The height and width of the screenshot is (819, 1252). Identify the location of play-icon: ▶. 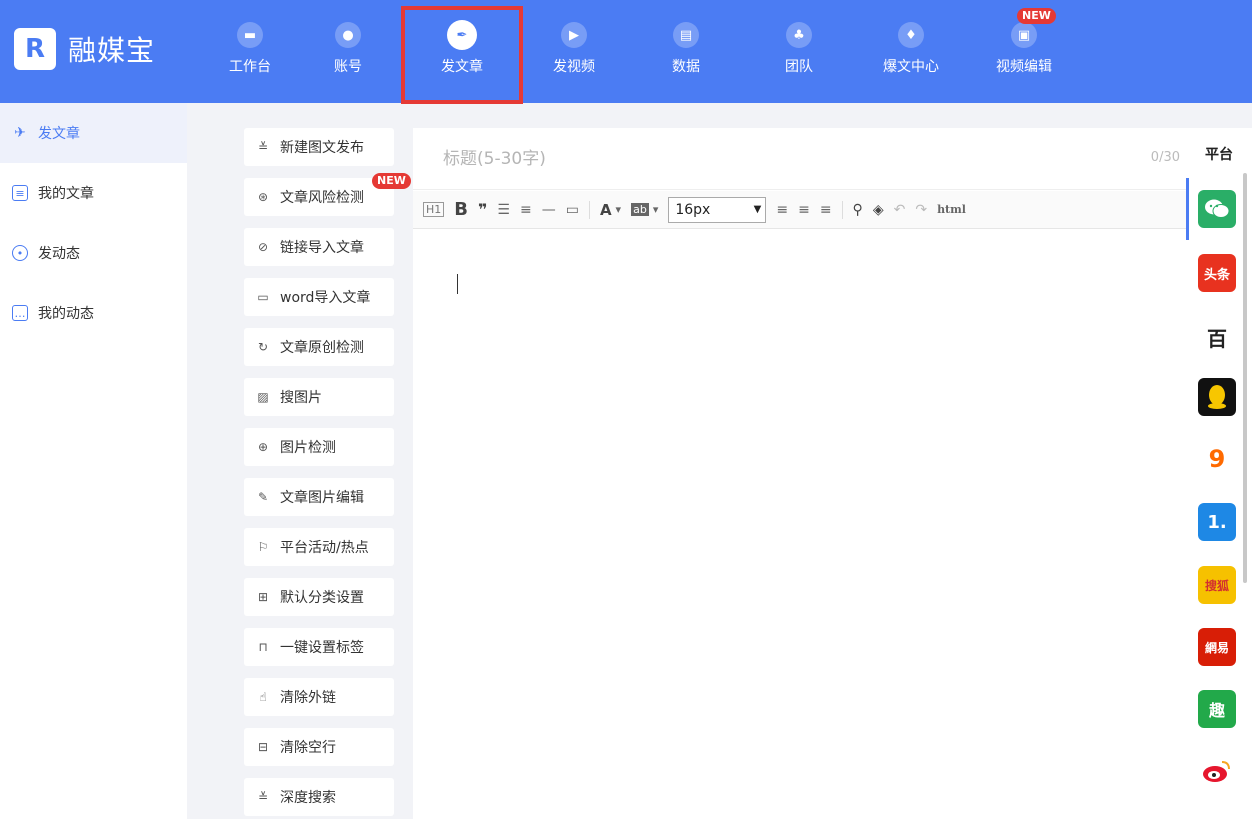
(574, 35).